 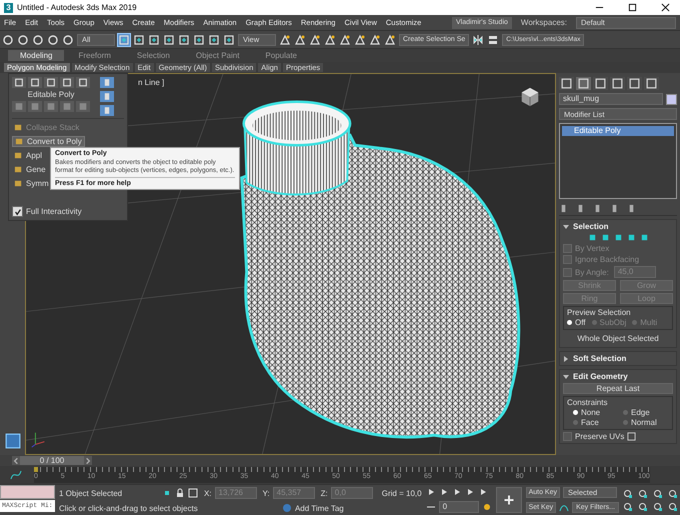 I want to click on x-label: X:, so click(x=208, y=493).